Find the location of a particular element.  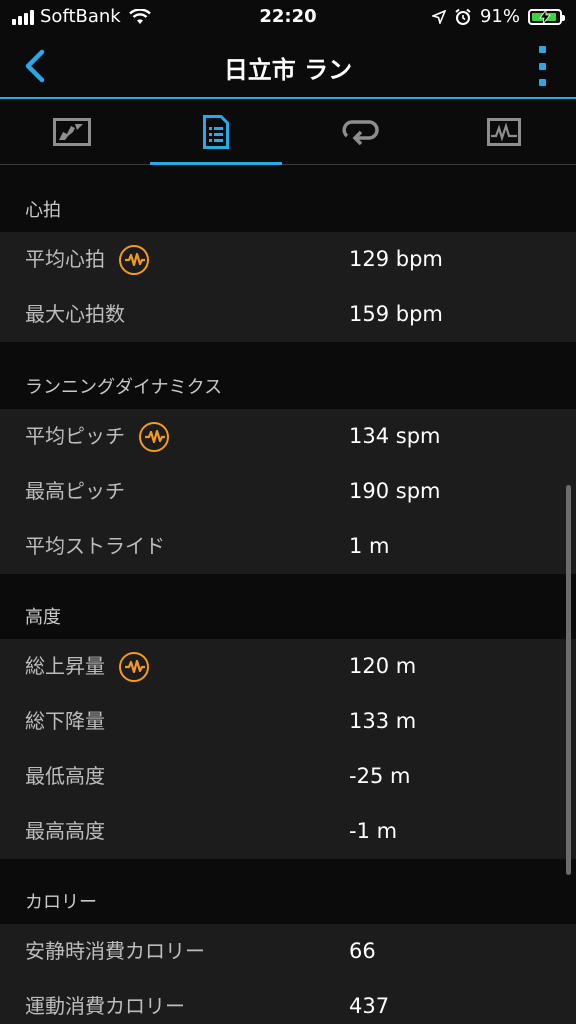

tab-bar is located at coordinates (288, 132).